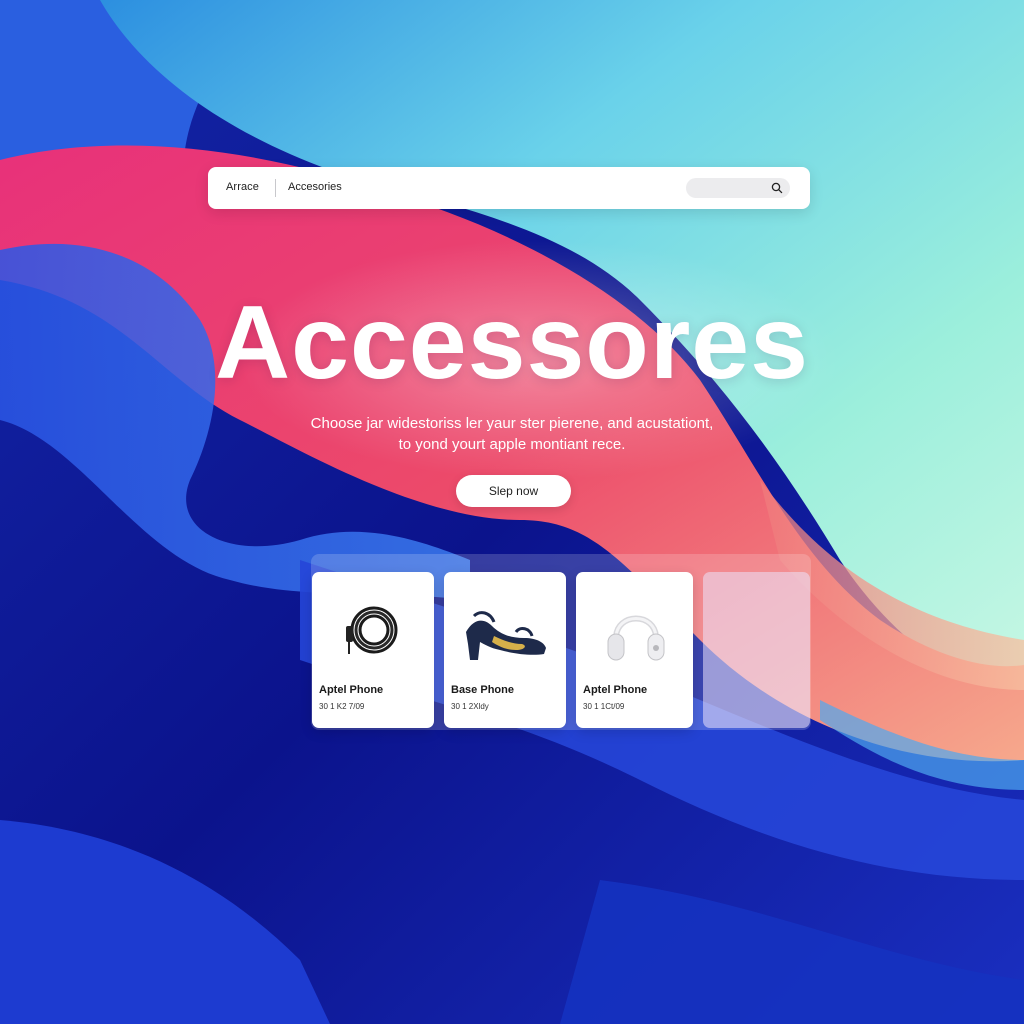  What do you see at coordinates (636, 638) in the screenshot?
I see `headphones-icon` at bounding box center [636, 638].